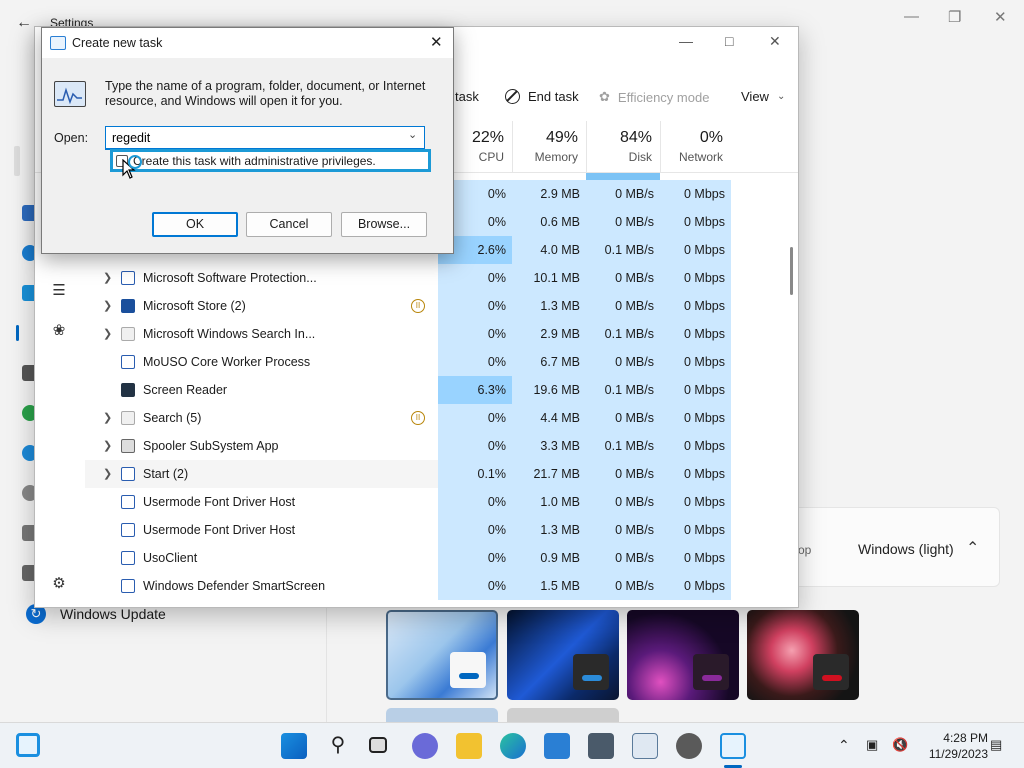  I want to click on memory-cell: 1.3 MB, so click(549, 530).